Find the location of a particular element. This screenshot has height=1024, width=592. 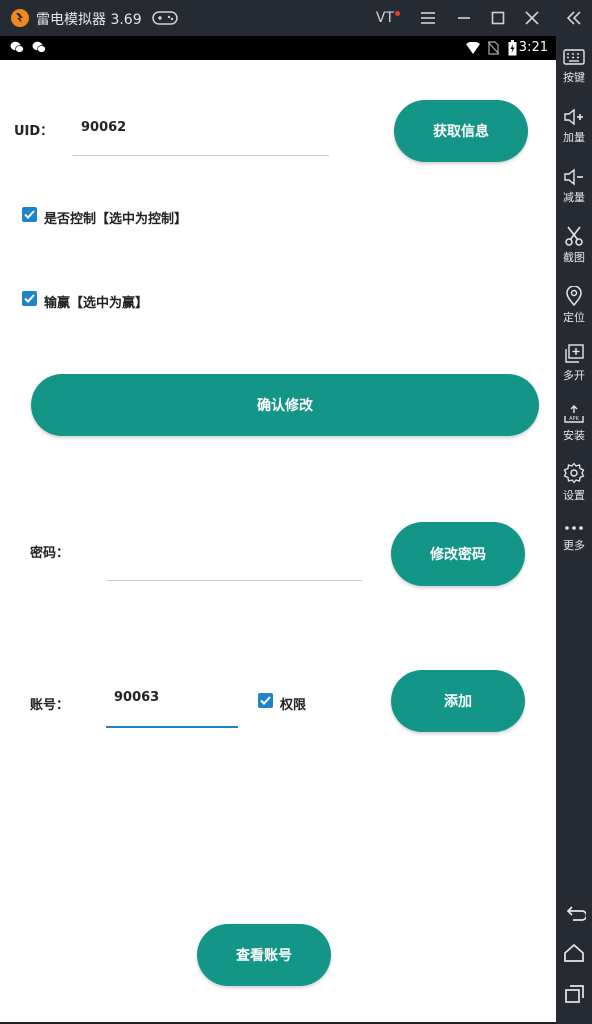

hamburger-icon is located at coordinates (428, 18).